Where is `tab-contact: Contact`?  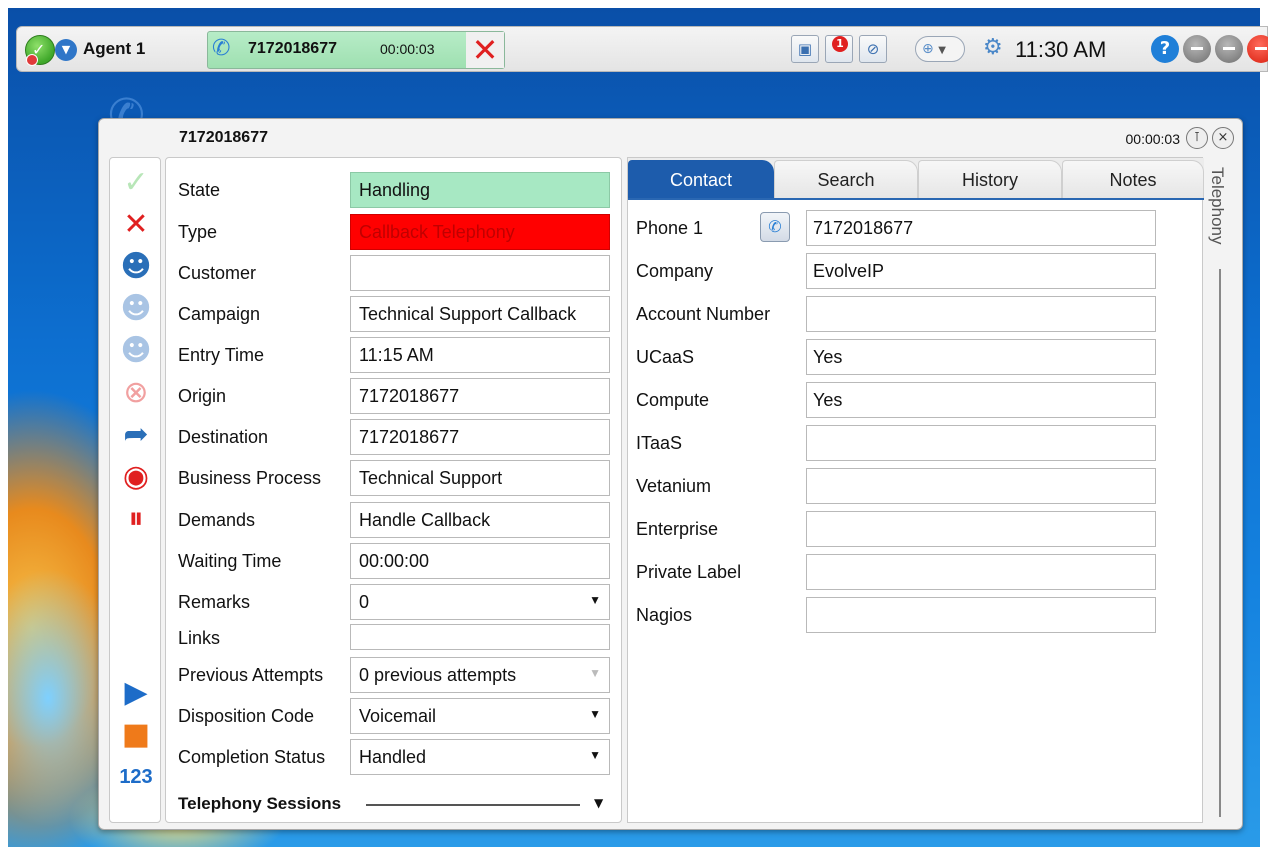
tab-contact: Contact is located at coordinates (701, 179).